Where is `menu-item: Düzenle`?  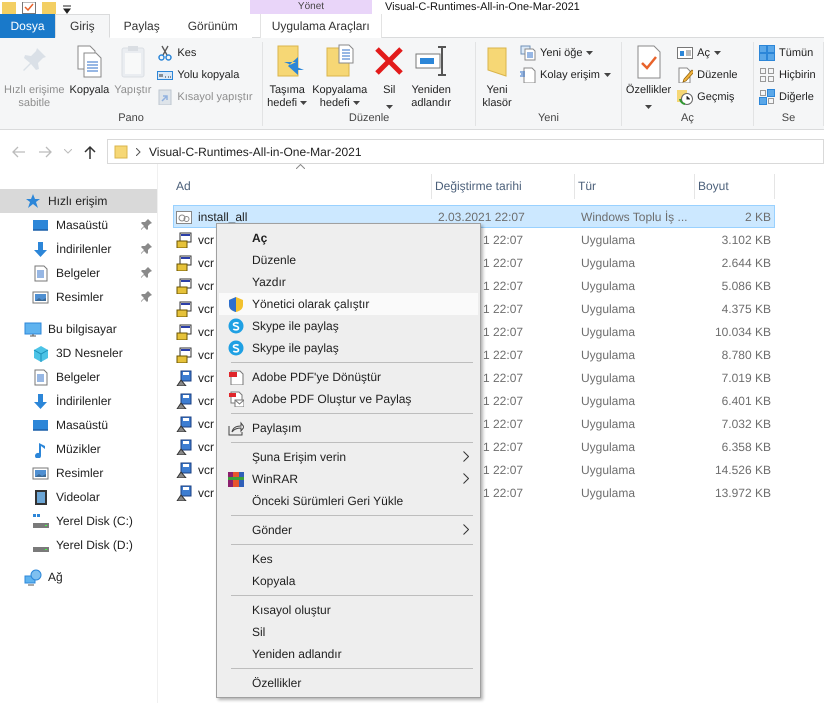
menu-item: Düzenle is located at coordinates (348, 260).